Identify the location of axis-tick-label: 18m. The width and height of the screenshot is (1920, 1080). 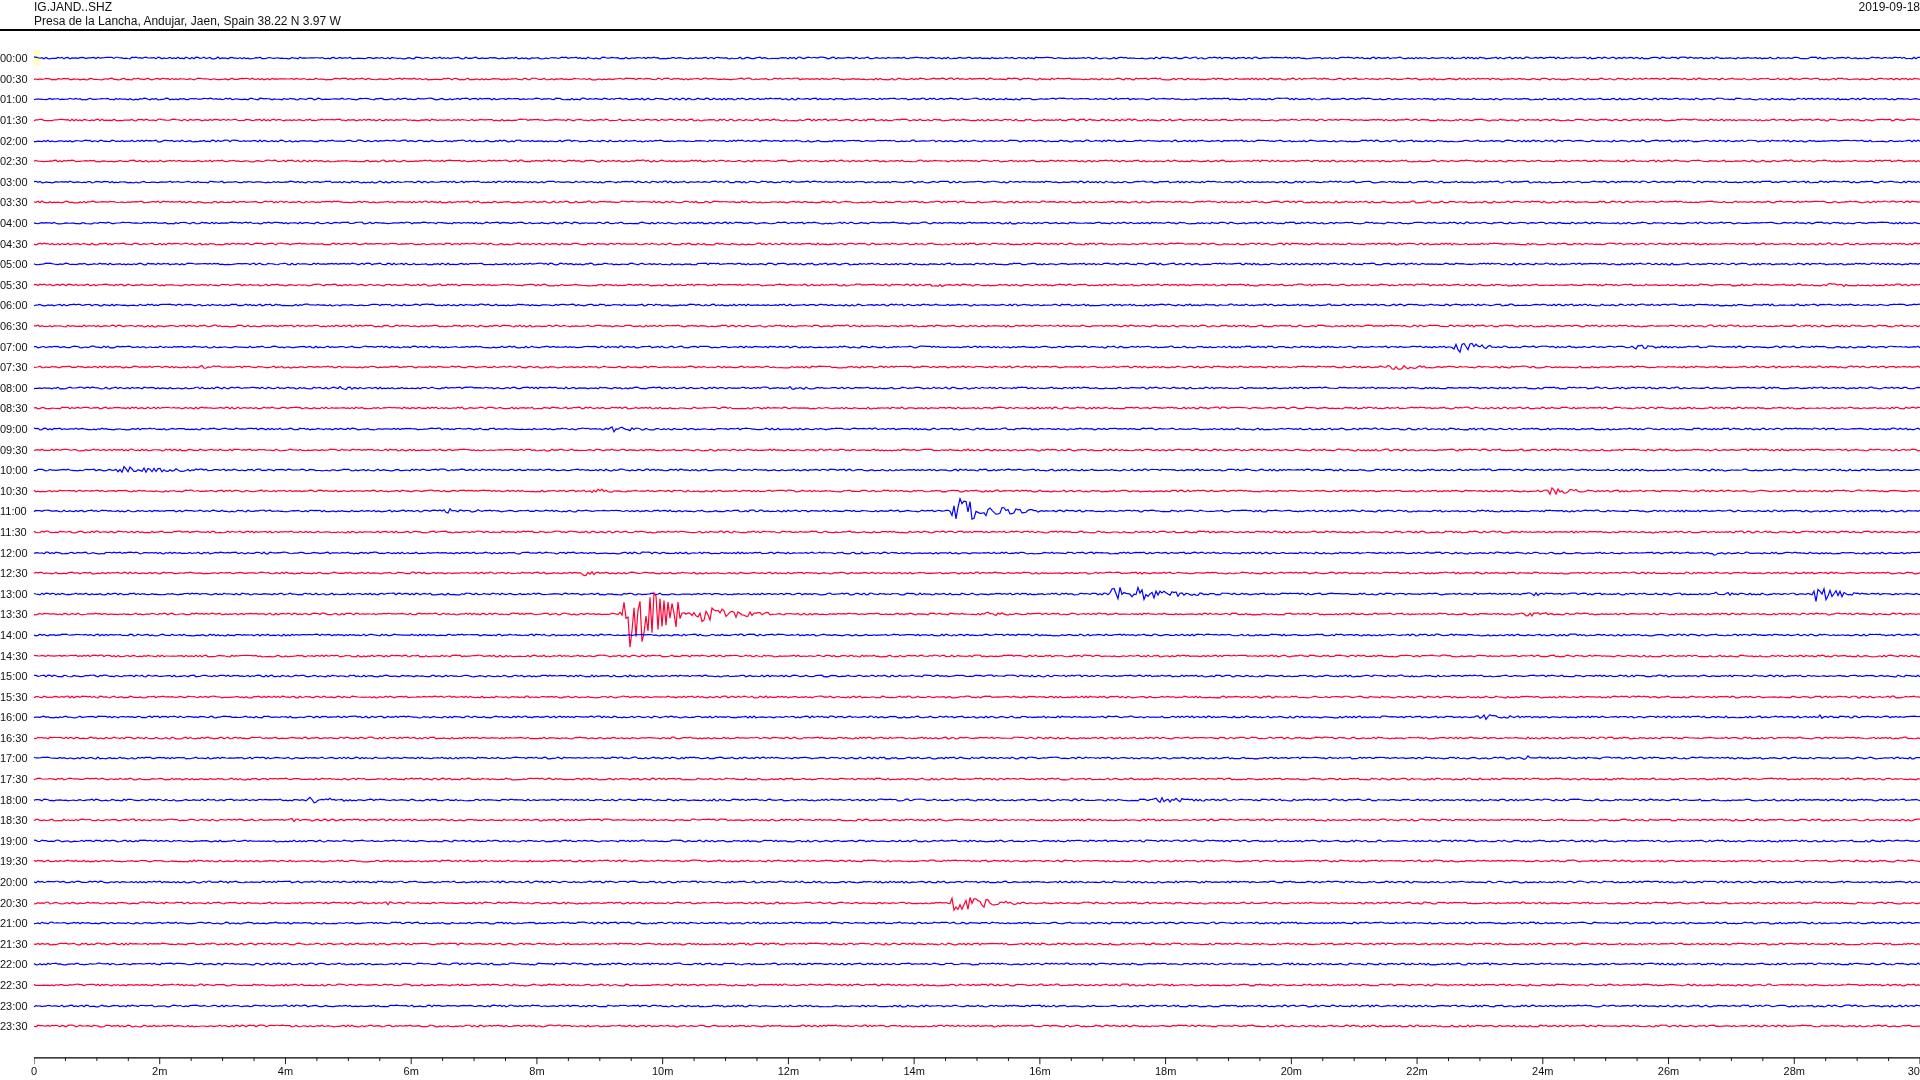
(1165, 1071).